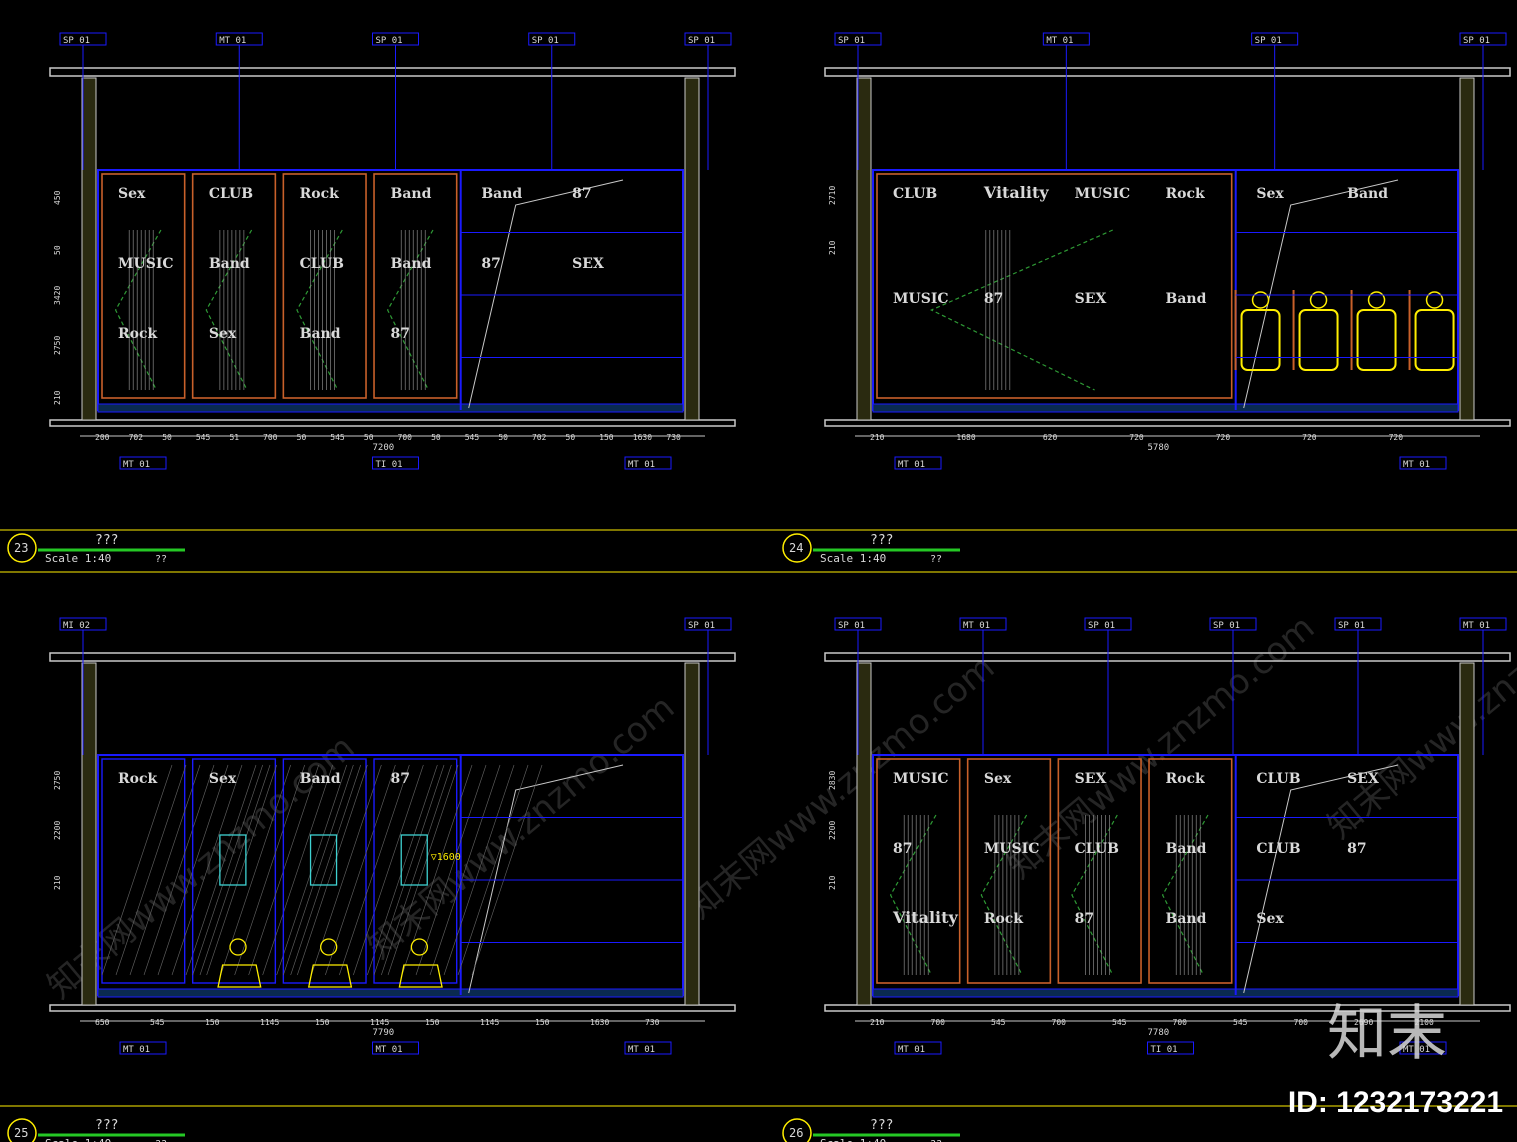 This screenshot has height=1142, width=1517. Describe the element at coordinates (881, 1125) in the screenshot. I see `drawing-title: ???` at that location.